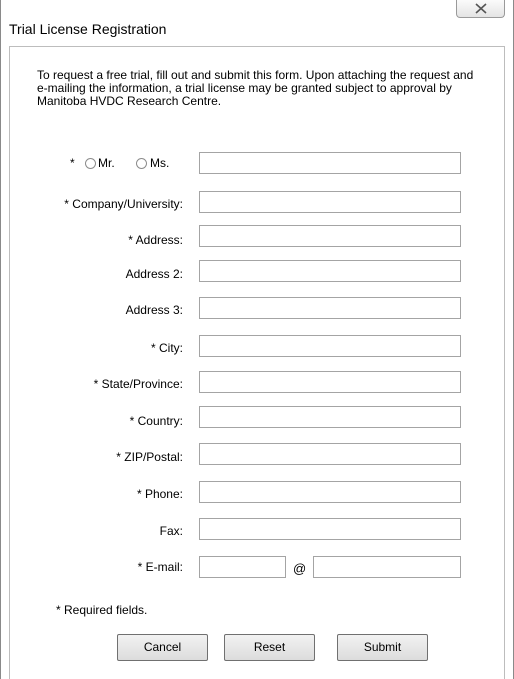  I want to click on address-input, so click(330, 236).